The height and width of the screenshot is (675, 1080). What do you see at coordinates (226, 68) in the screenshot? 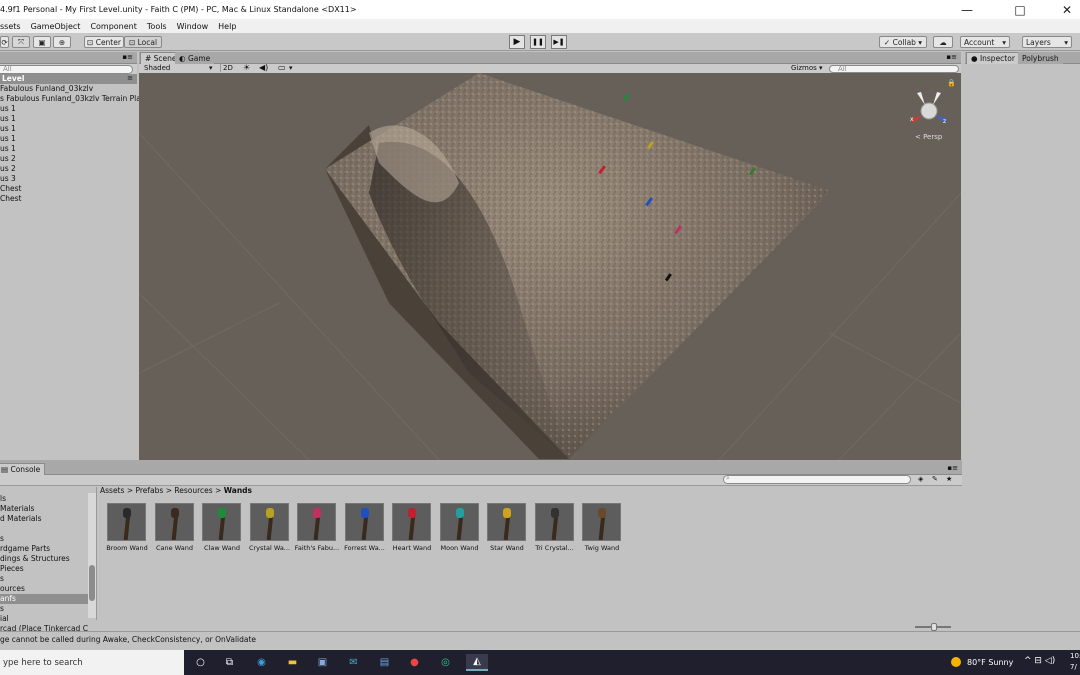
I see `2d-toggle: 2D` at bounding box center [226, 68].